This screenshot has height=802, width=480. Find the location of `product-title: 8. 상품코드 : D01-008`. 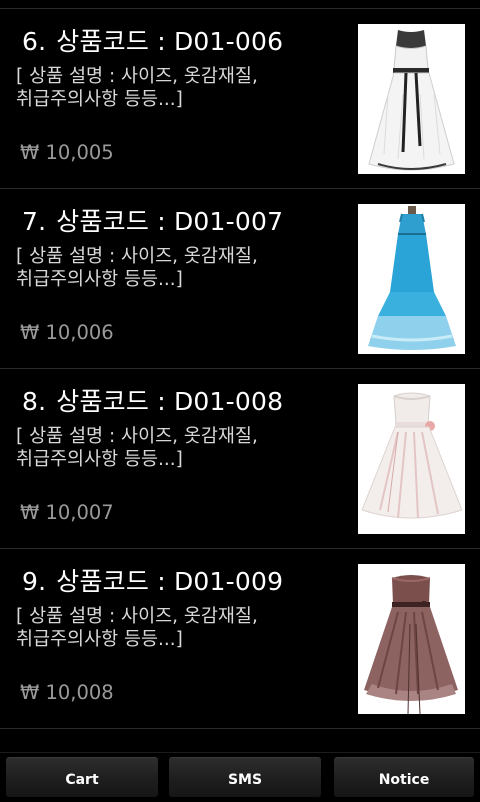

product-title: 8. 상품코드 : D01-008 is located at coordinates (152, 402).